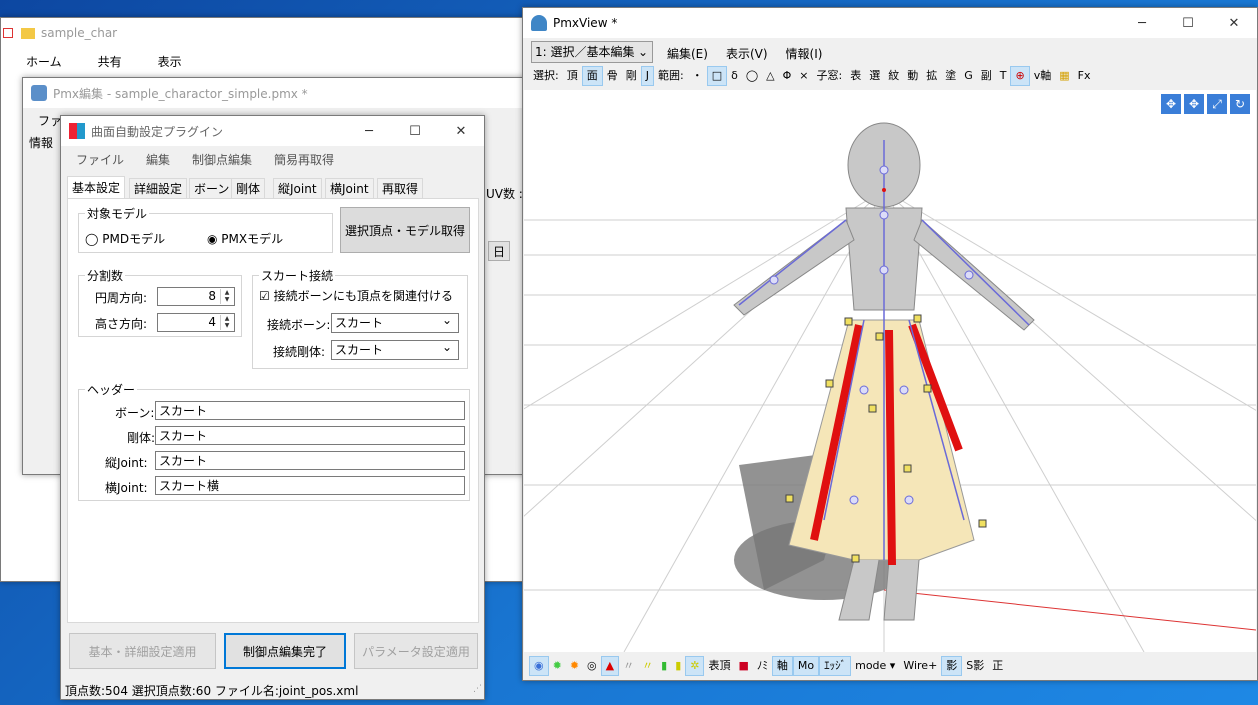  Describe the element at coordinates (405, 230) in the screenshot. I see `get-selection-model-button: 選択頂点・モデル取得` at that location.